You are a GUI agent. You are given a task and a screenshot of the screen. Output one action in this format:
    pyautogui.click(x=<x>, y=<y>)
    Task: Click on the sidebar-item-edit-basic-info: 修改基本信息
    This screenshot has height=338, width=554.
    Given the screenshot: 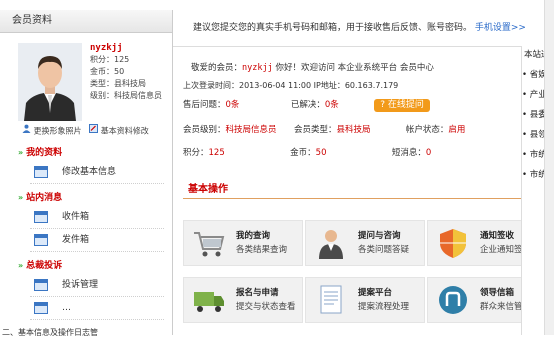 What is the action you would take?
    pyautogui.click(x=97, y=172)
    